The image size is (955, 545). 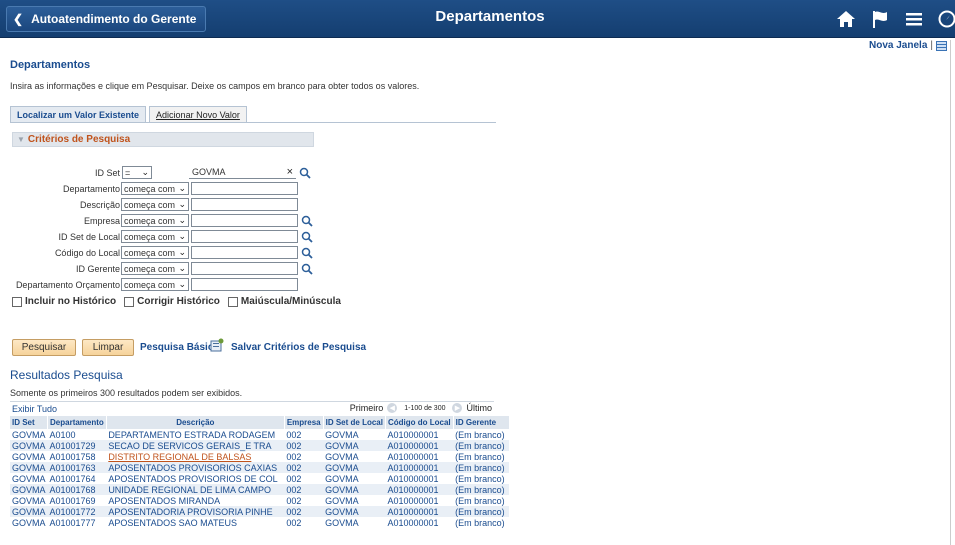 What do you see at coordinates (950, 292) in the screenshot?
I see `scrollbar` at bounding box center [950, 292].